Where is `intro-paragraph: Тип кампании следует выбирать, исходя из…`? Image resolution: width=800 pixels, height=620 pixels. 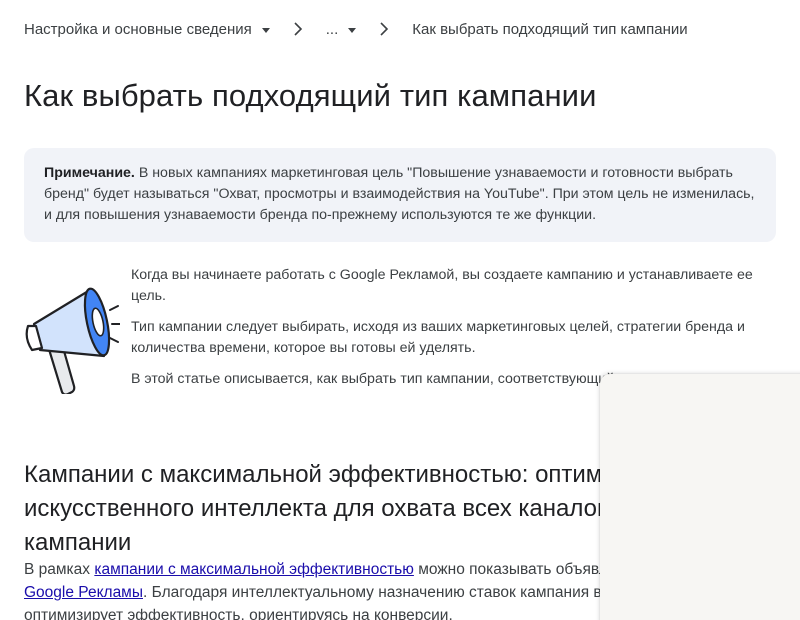
intro-paragraph: Тип кампании следует выбирать, исходя из… is located at coordinates (438, 337).